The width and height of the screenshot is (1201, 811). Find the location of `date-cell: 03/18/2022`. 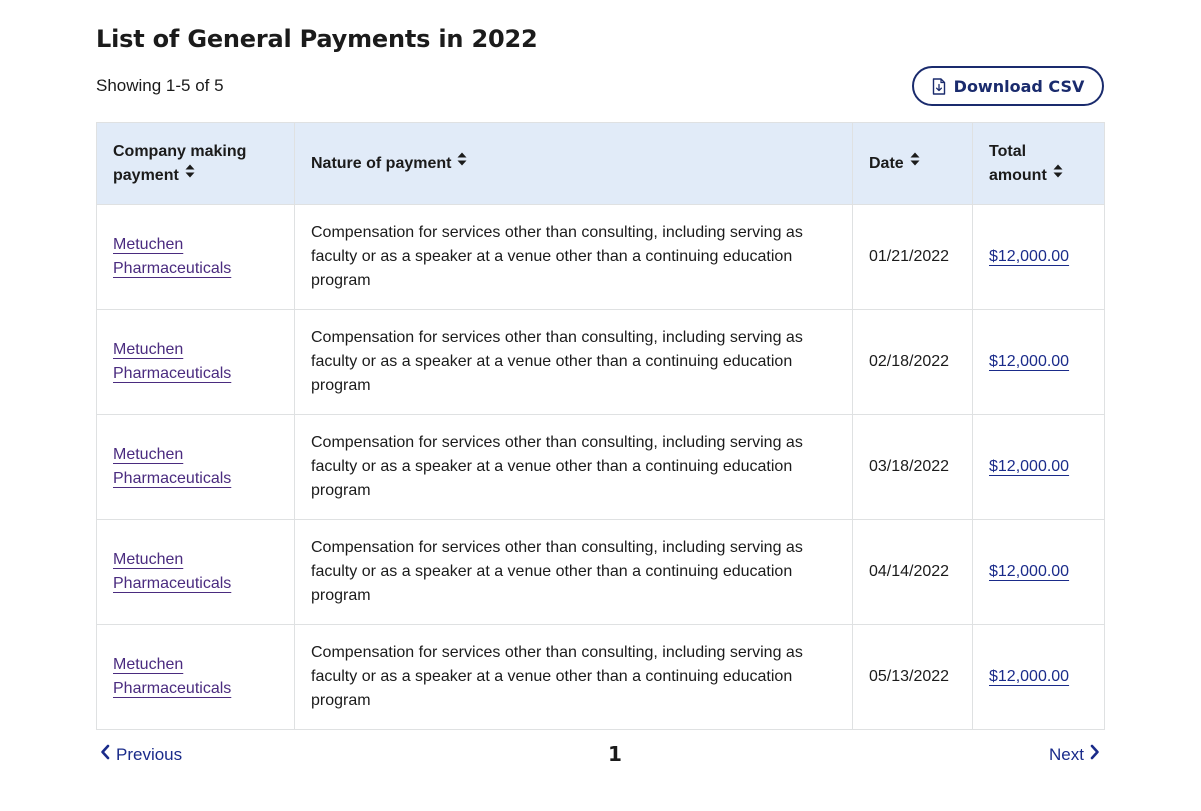

date-cell: 03/18/2022 is located at coordinates (912, 467).